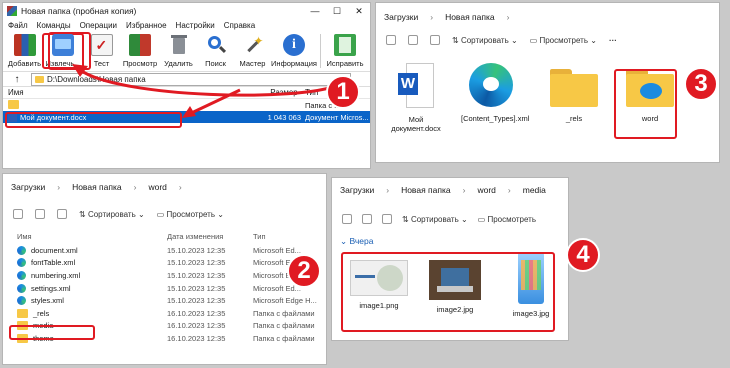 This screenshot has height=368, width=730. Describe the element at coordinates (259, 236) in the screenshot. I see `col-type: Тип` at that location.